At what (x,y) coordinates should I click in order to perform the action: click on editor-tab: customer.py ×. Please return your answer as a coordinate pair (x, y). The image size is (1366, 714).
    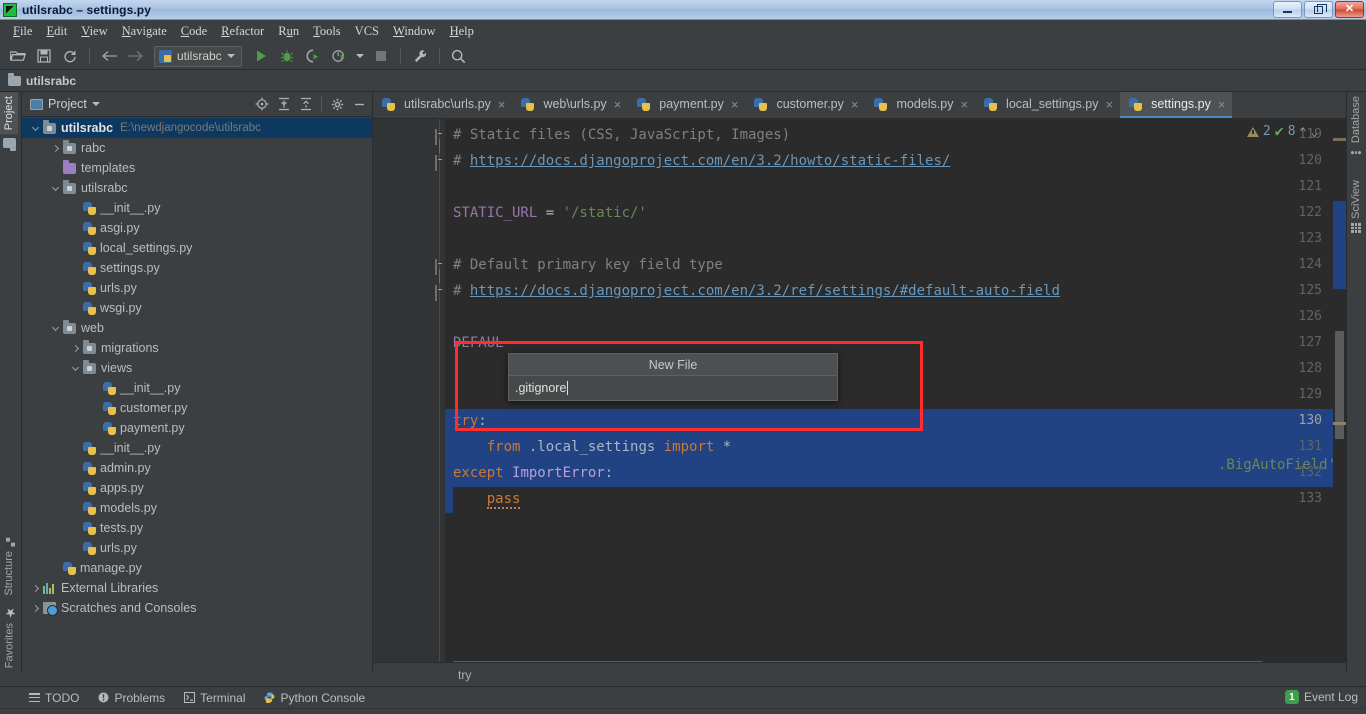
    Looking at the image, I should click on (805, 105).